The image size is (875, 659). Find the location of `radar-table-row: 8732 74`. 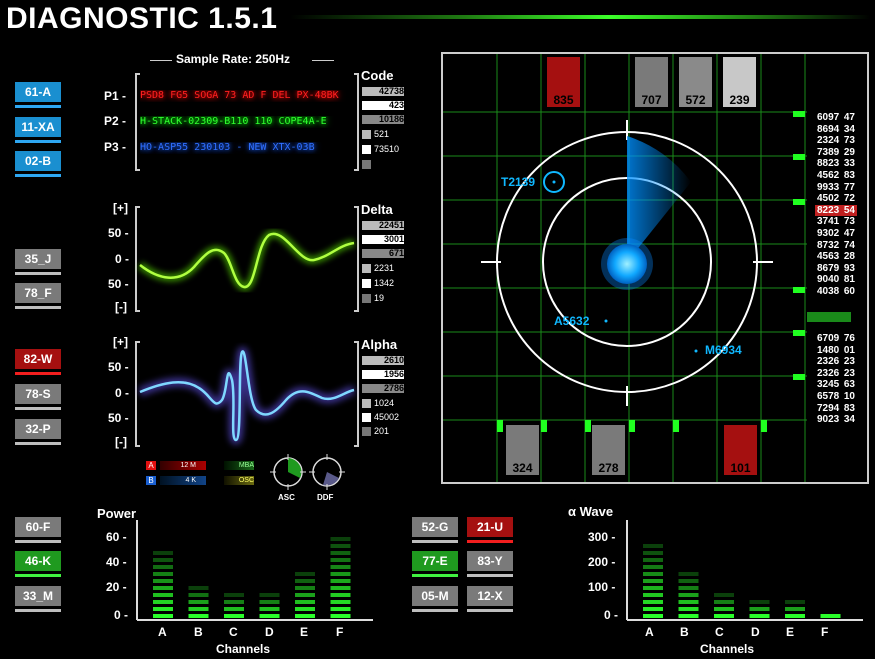

radar-table-row: 8732 74 is located at coordinates (836, 246).